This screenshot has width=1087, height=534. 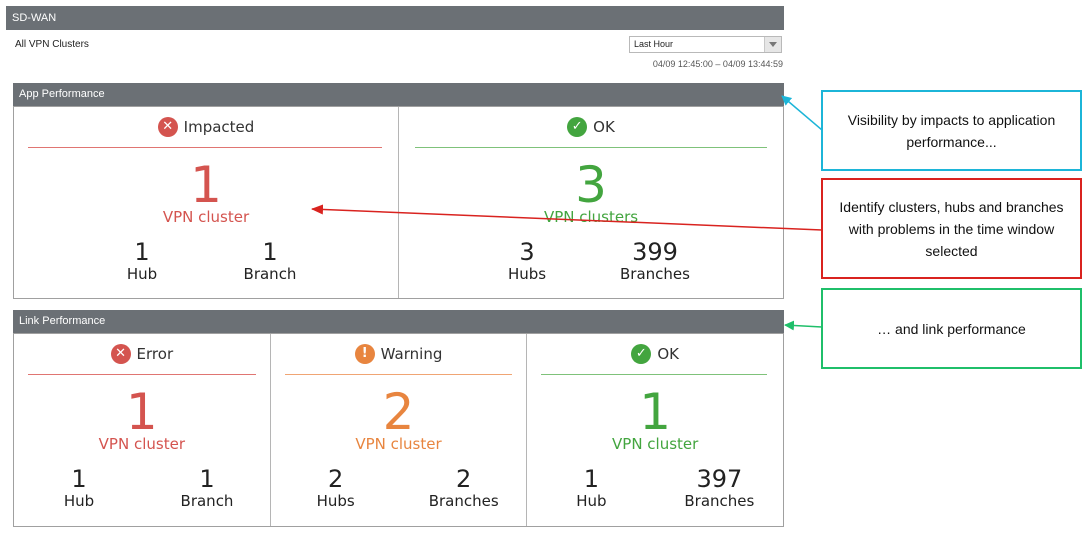 What do you see at coordinates (802, 113) in the screenshot?
I see `arrow-visibility` at bounding box center [802, 113].